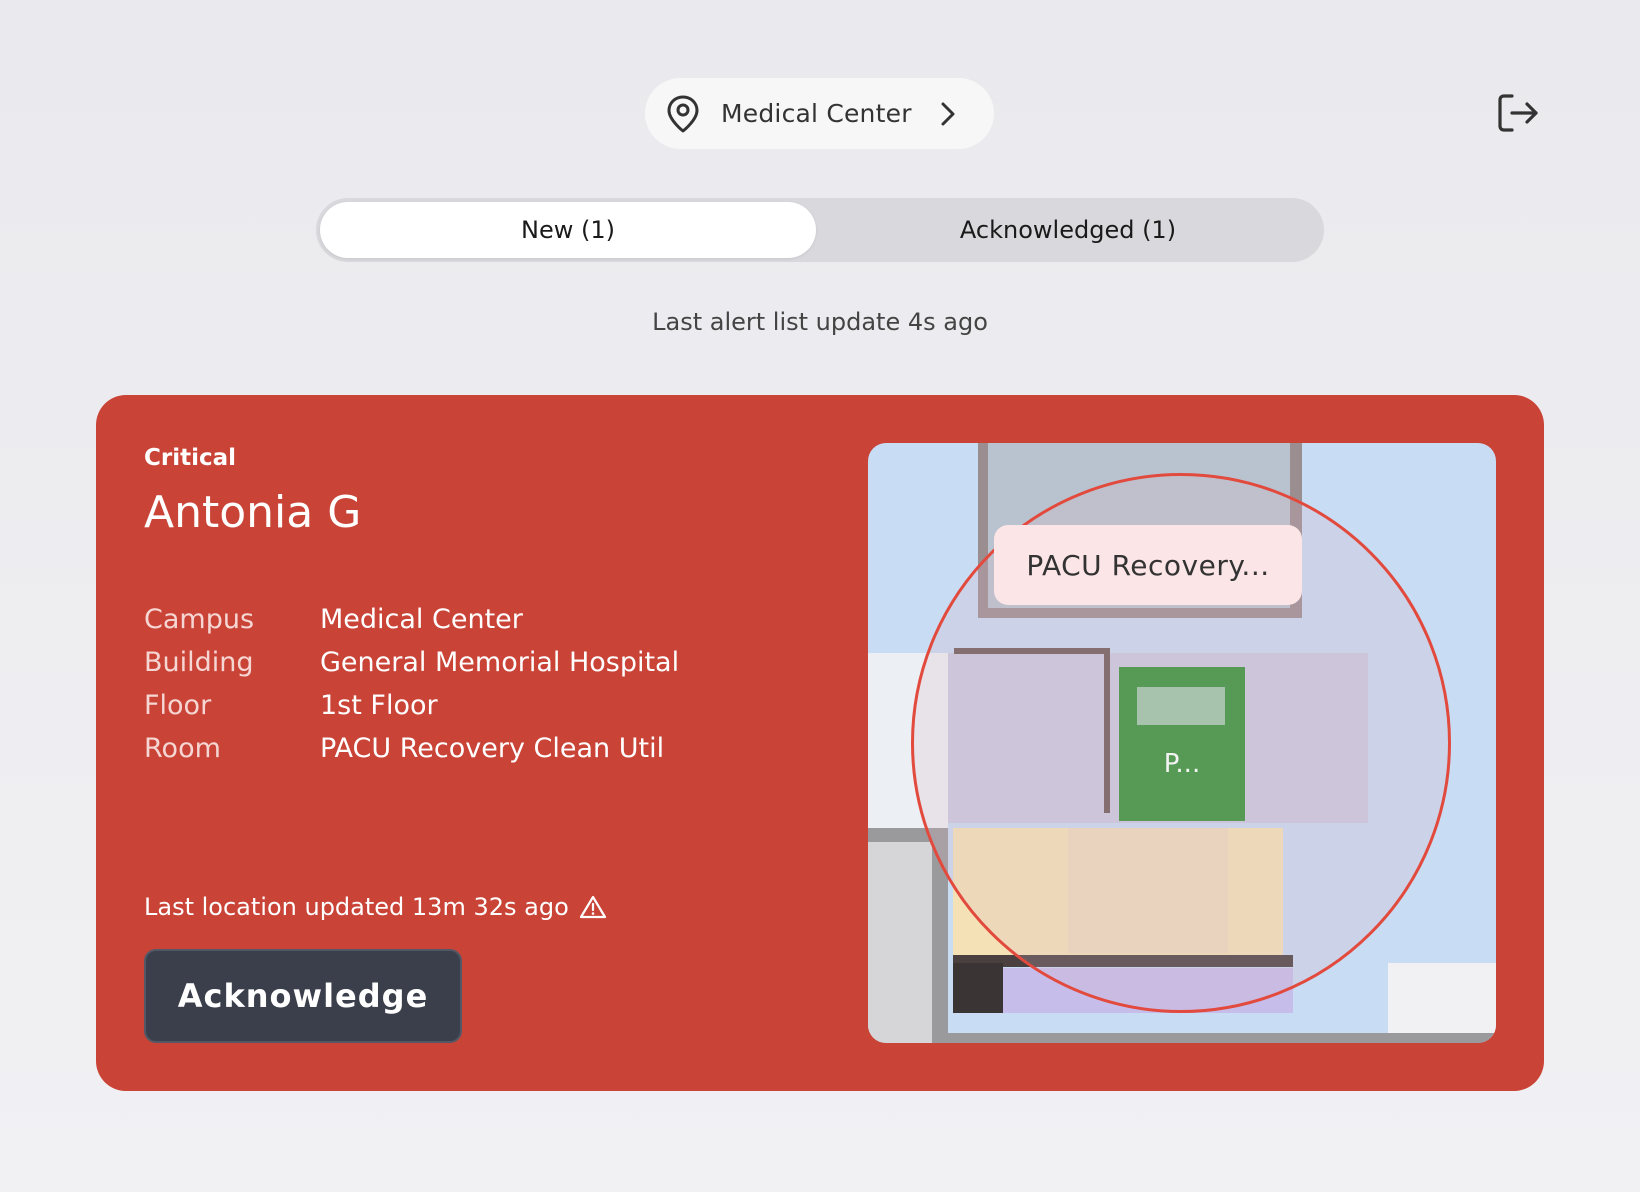 This screenshot has height=1192, width=1640. Describe the element at coordinates (1518, 113) in the screenshot. I see `logout-icon` at that location.